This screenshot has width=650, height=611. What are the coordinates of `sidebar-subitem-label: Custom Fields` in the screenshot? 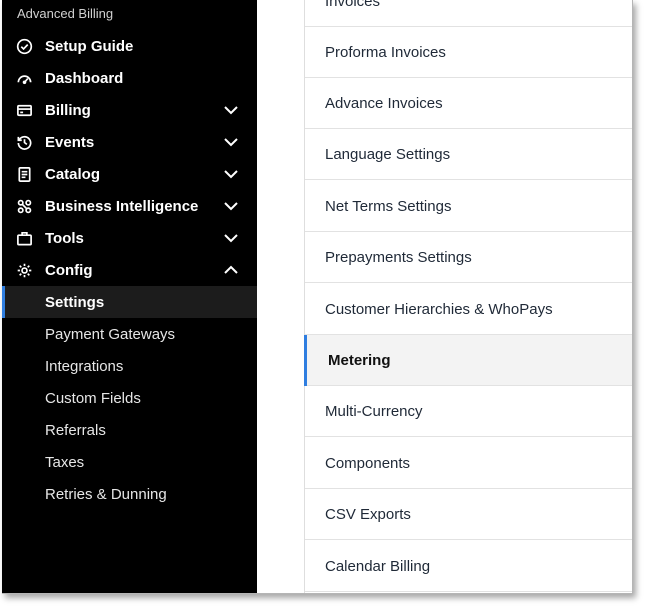 It's located at (93, 398).